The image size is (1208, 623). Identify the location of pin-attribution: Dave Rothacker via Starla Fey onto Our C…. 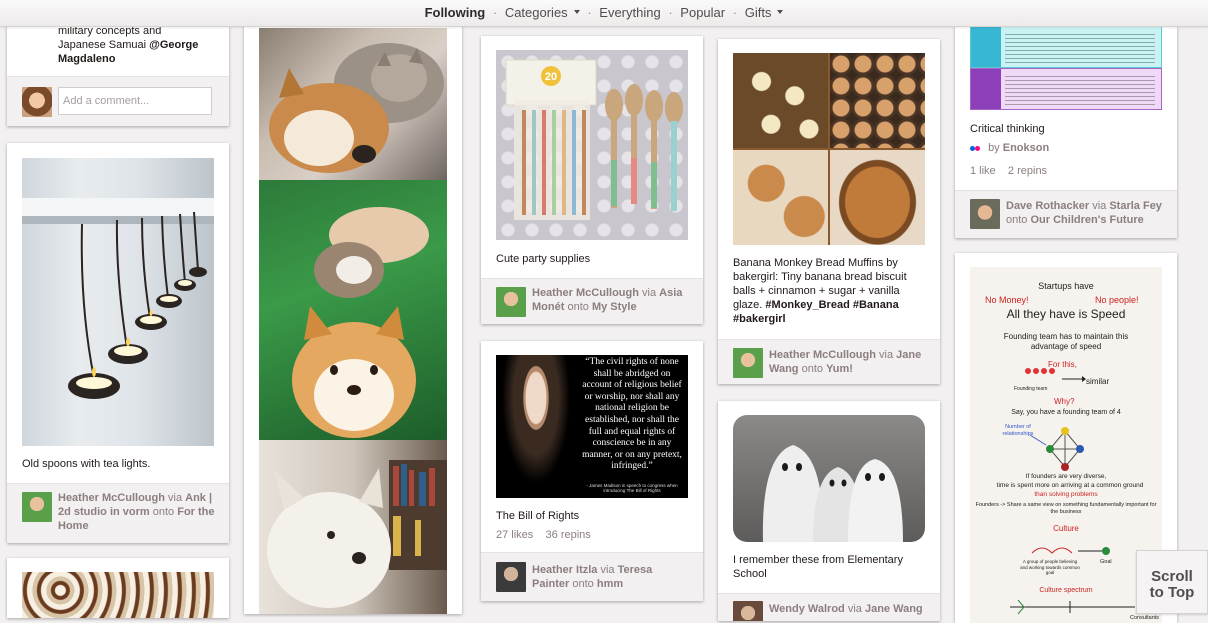
(1066, 214).